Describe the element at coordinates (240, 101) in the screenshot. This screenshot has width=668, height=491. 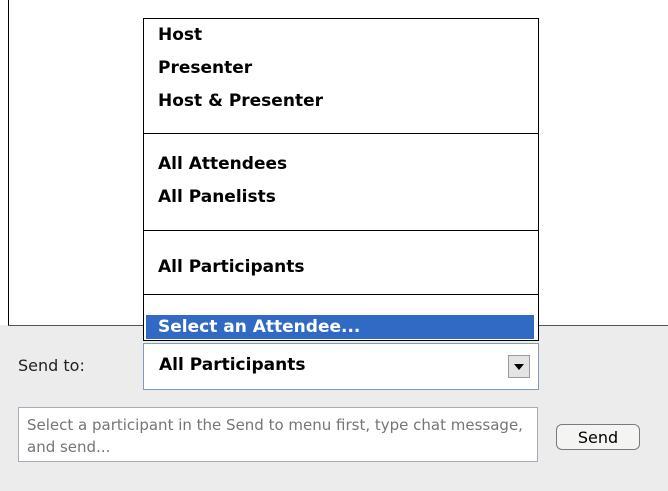
I see `menu-item-host-presenter: Host & Presenter` at that location.